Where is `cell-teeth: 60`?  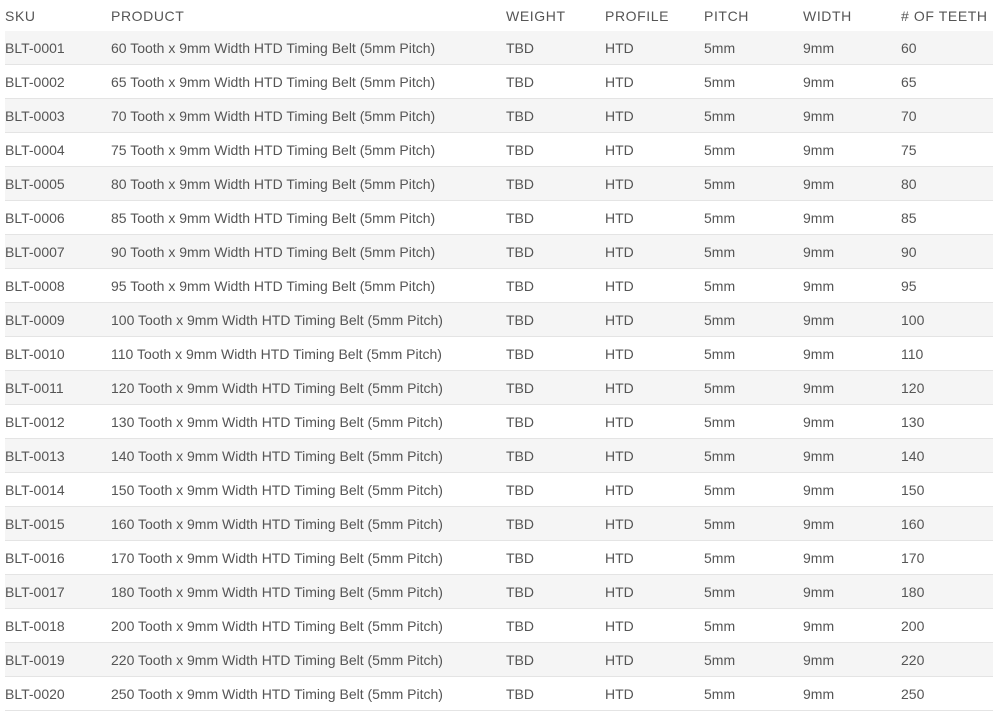 cell-teeth: 60 is located at coordinates (947, 48).